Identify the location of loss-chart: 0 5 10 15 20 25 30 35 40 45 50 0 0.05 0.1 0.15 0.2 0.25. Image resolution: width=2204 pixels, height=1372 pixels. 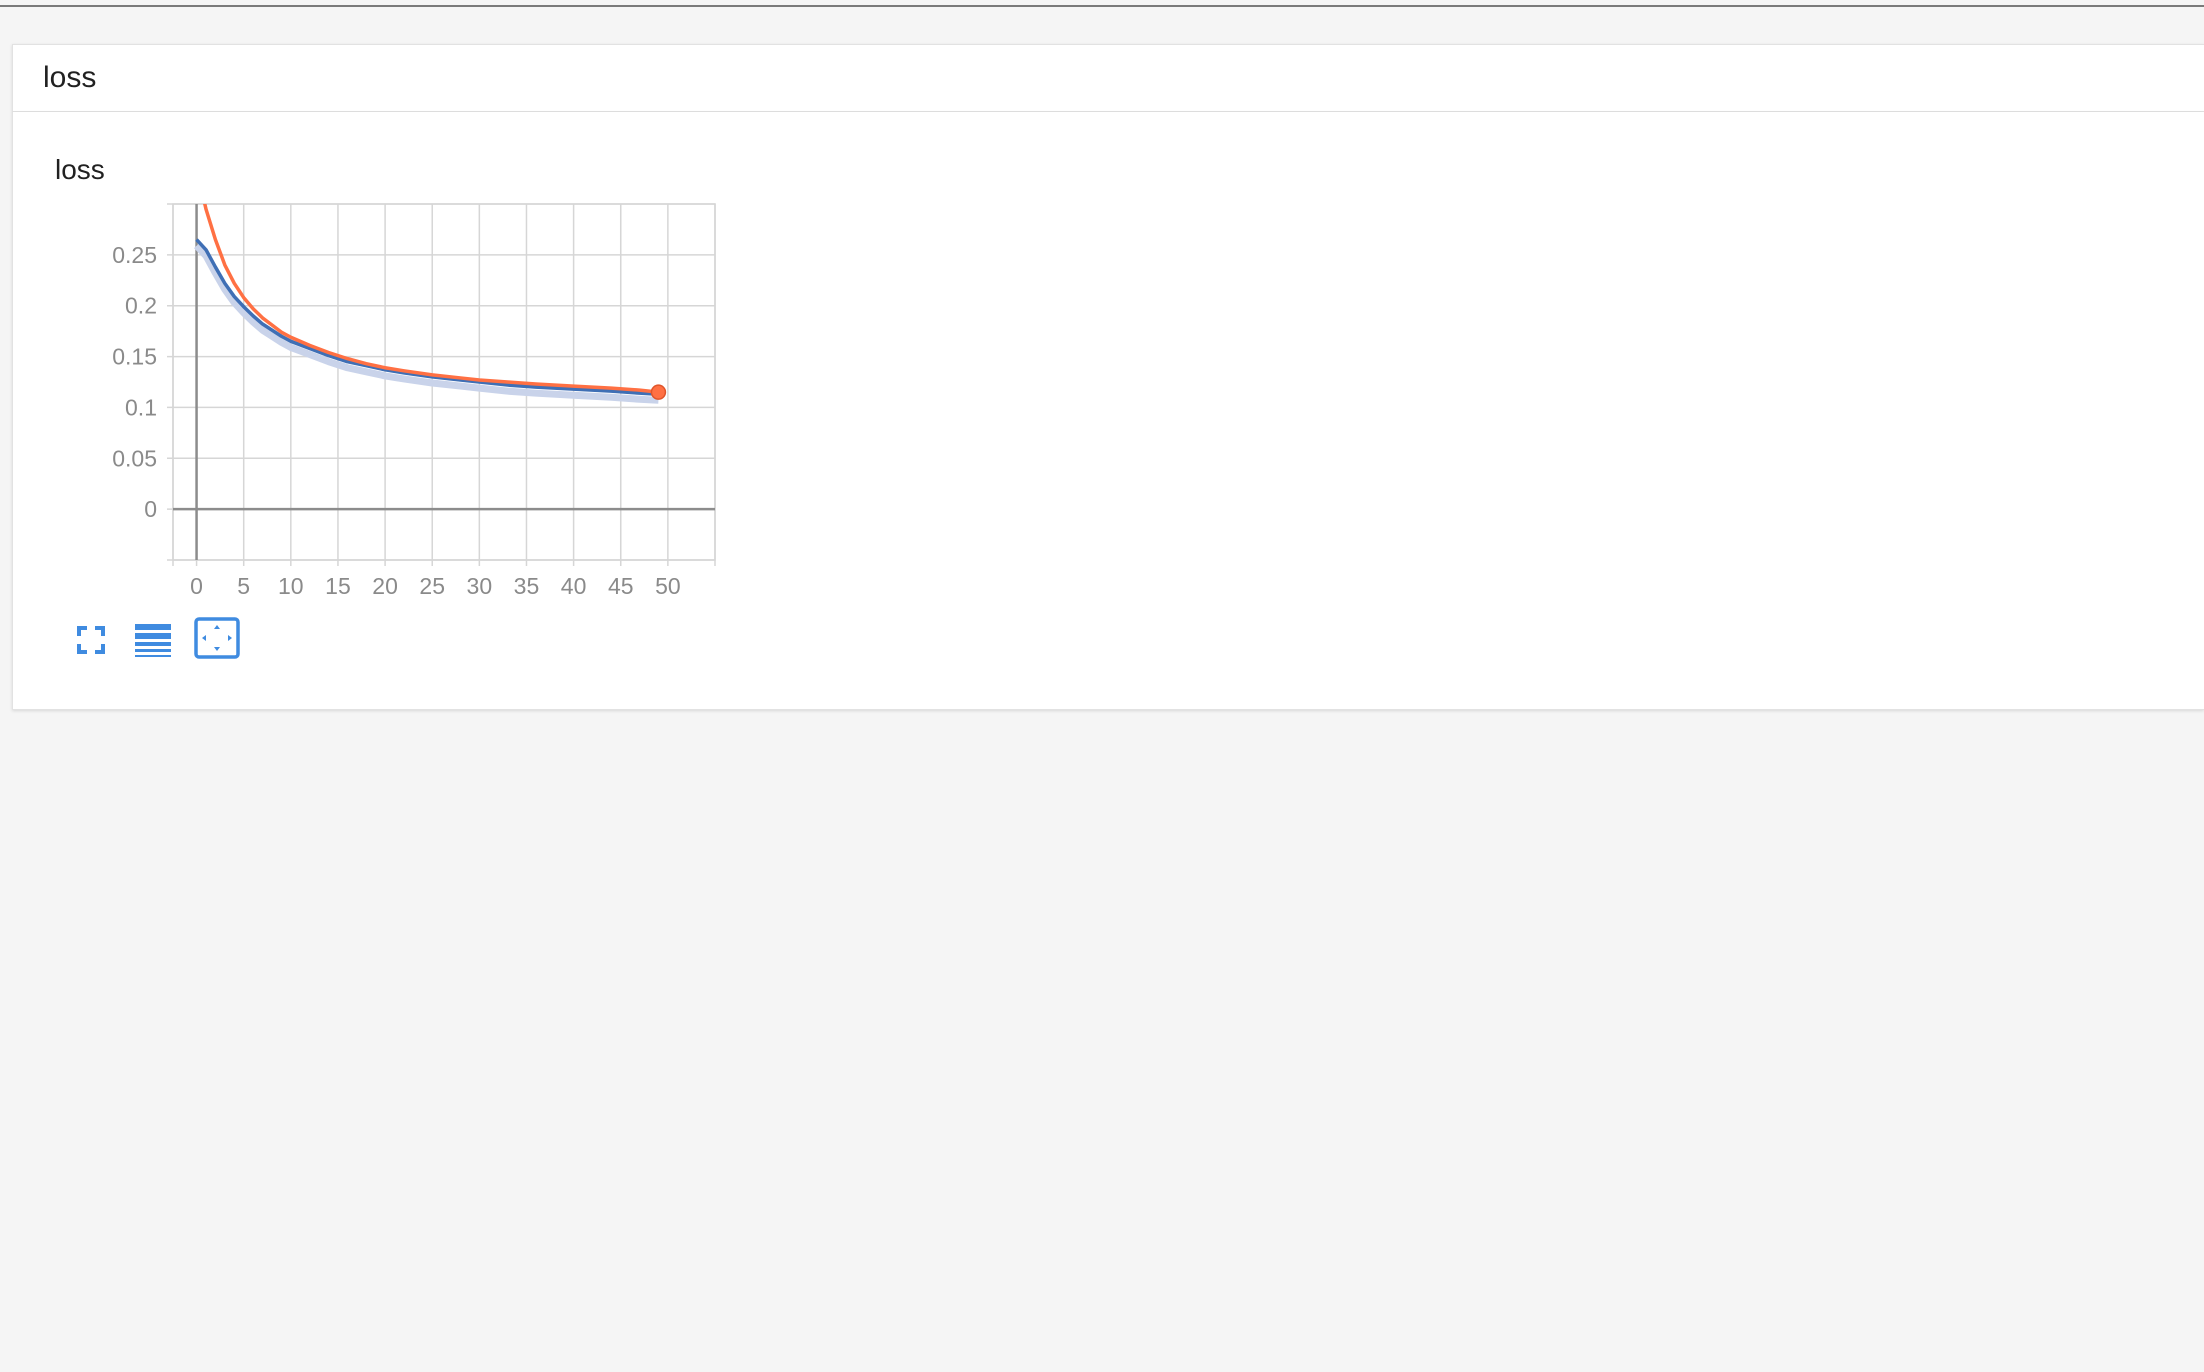
(383, 372).